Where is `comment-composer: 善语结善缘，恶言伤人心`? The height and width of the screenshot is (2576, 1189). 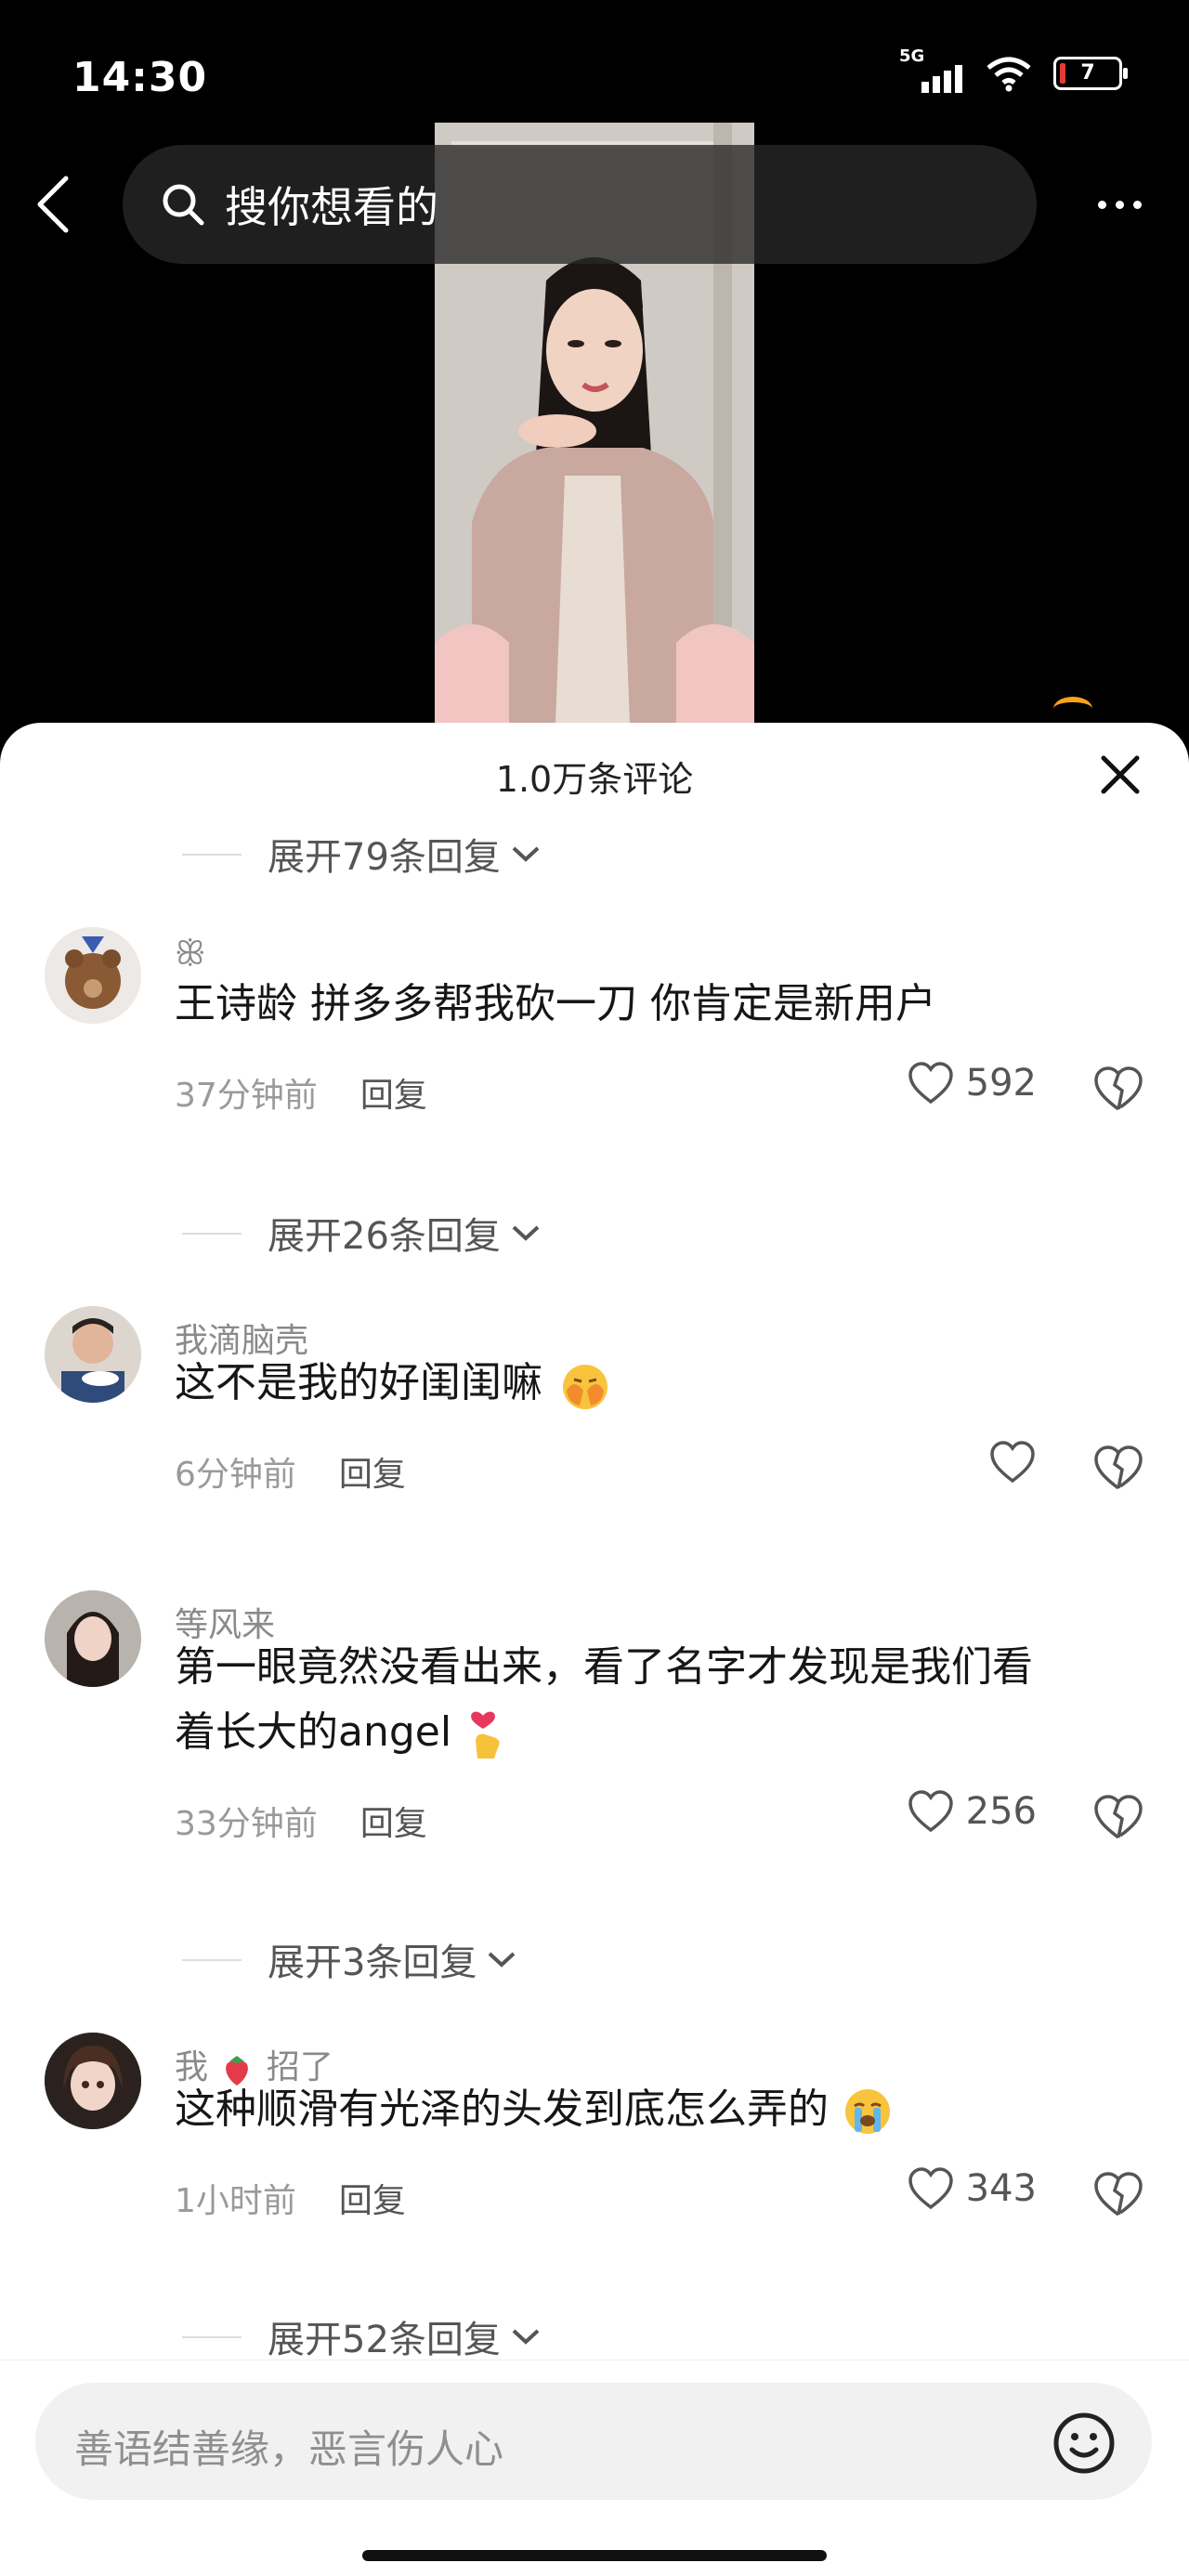 comment-composer: 善语结善缘，恶言伤人心 is located at coordinates (594, 2468).